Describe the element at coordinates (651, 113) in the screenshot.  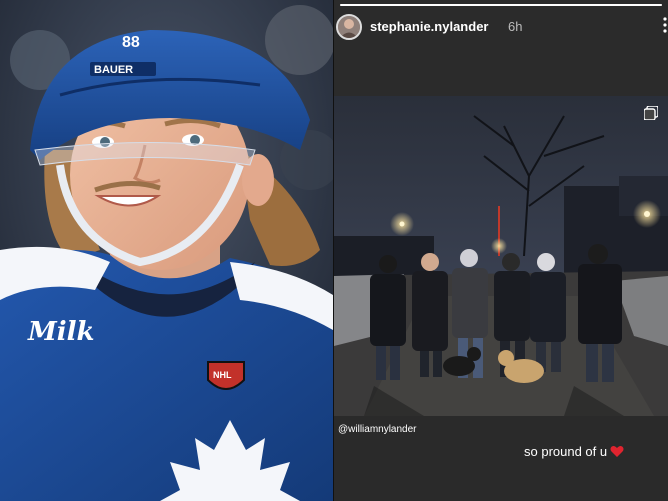
I see `multiple-photos-icon` at that location.